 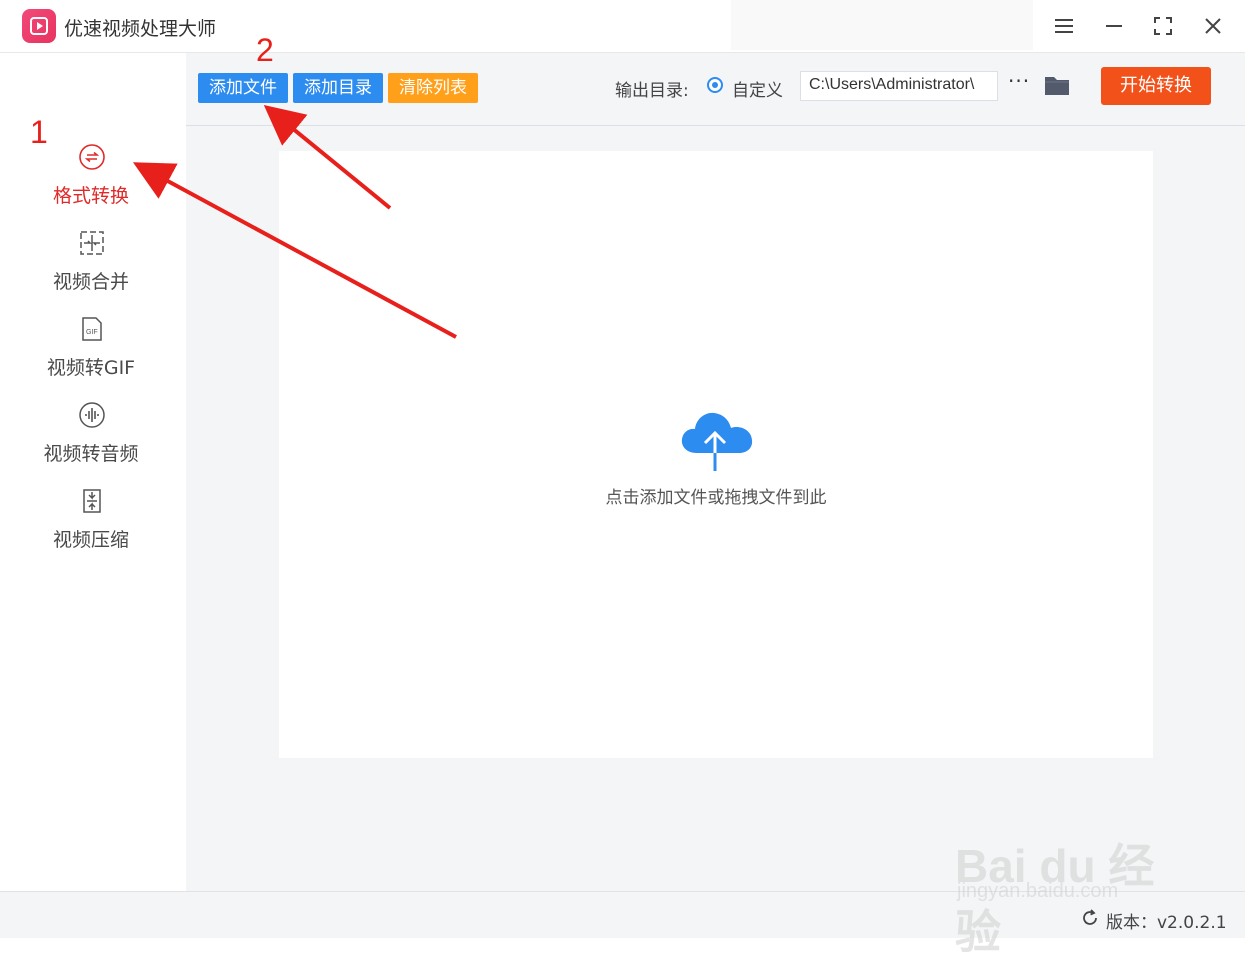 I want to click on more-options-button: ···, so click(x=1019, y=81).